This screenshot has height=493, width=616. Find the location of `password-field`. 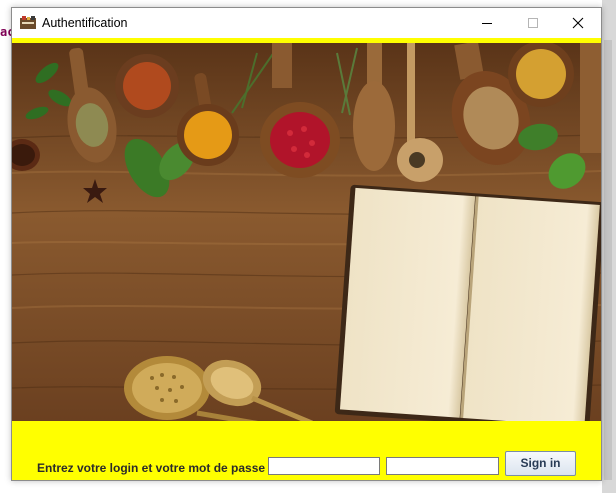

password-field is located at coordinates (442, 466).